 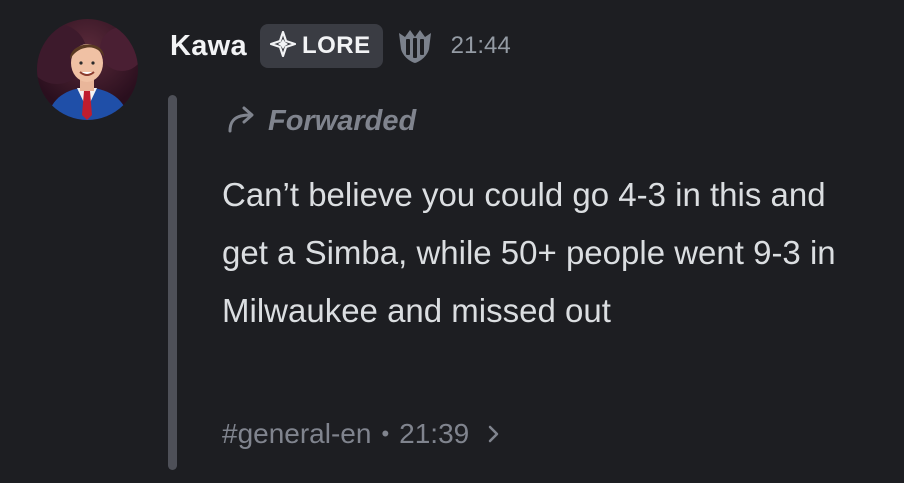 I want to click on avatar, so click(x=87, y=69).